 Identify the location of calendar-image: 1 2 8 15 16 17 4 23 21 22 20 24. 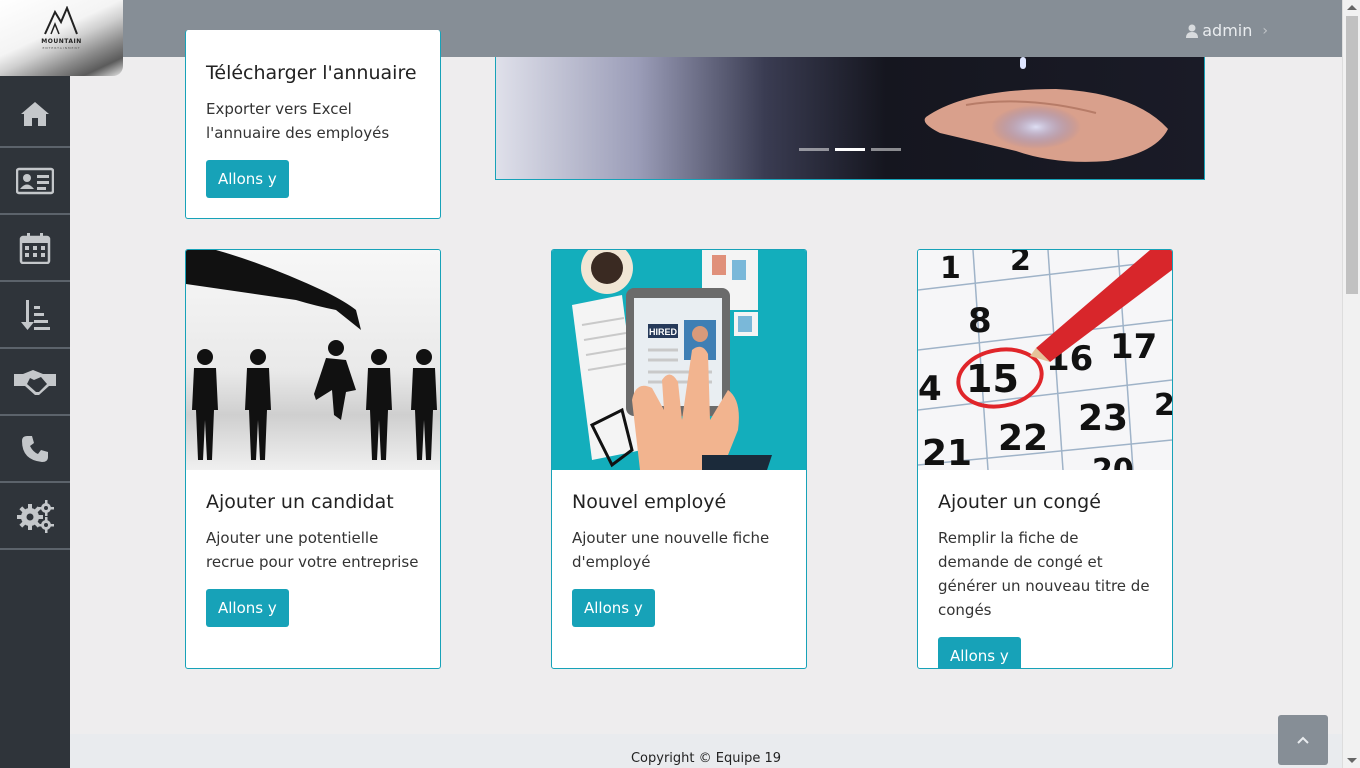
(1045, 360).